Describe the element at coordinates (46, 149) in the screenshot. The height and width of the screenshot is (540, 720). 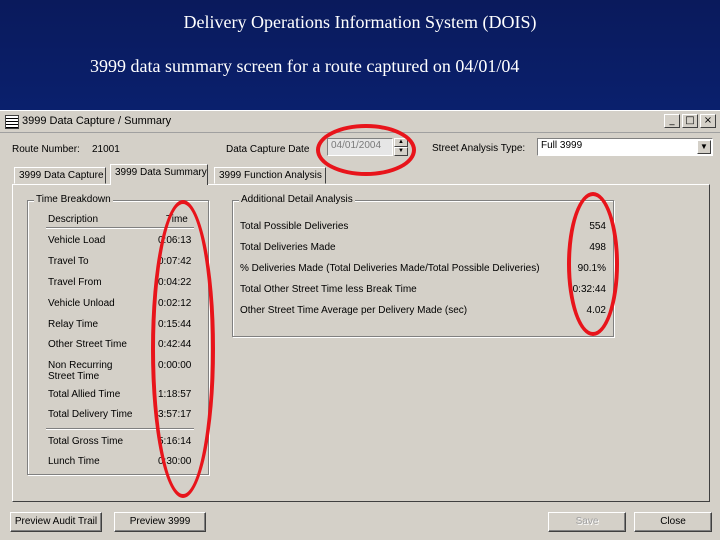
I see `route-number-label: Route Number:` at that location.